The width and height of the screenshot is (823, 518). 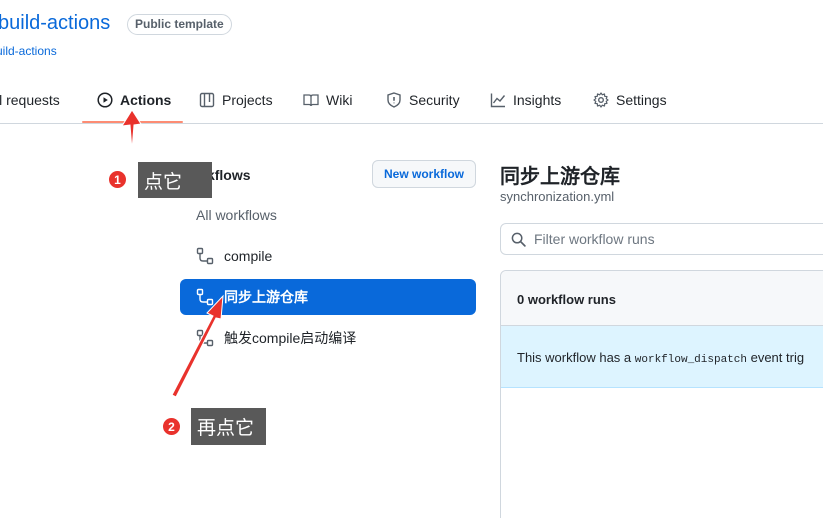 I want to click on filter-input, so click(x=674, y=239).